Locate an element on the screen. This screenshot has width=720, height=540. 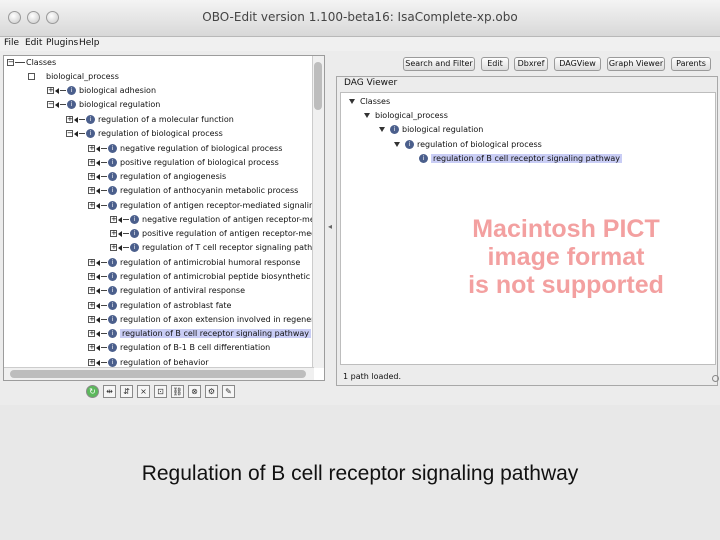
dag-row-biological-regulation: i biological regulation is located at coordinates (431, 130).